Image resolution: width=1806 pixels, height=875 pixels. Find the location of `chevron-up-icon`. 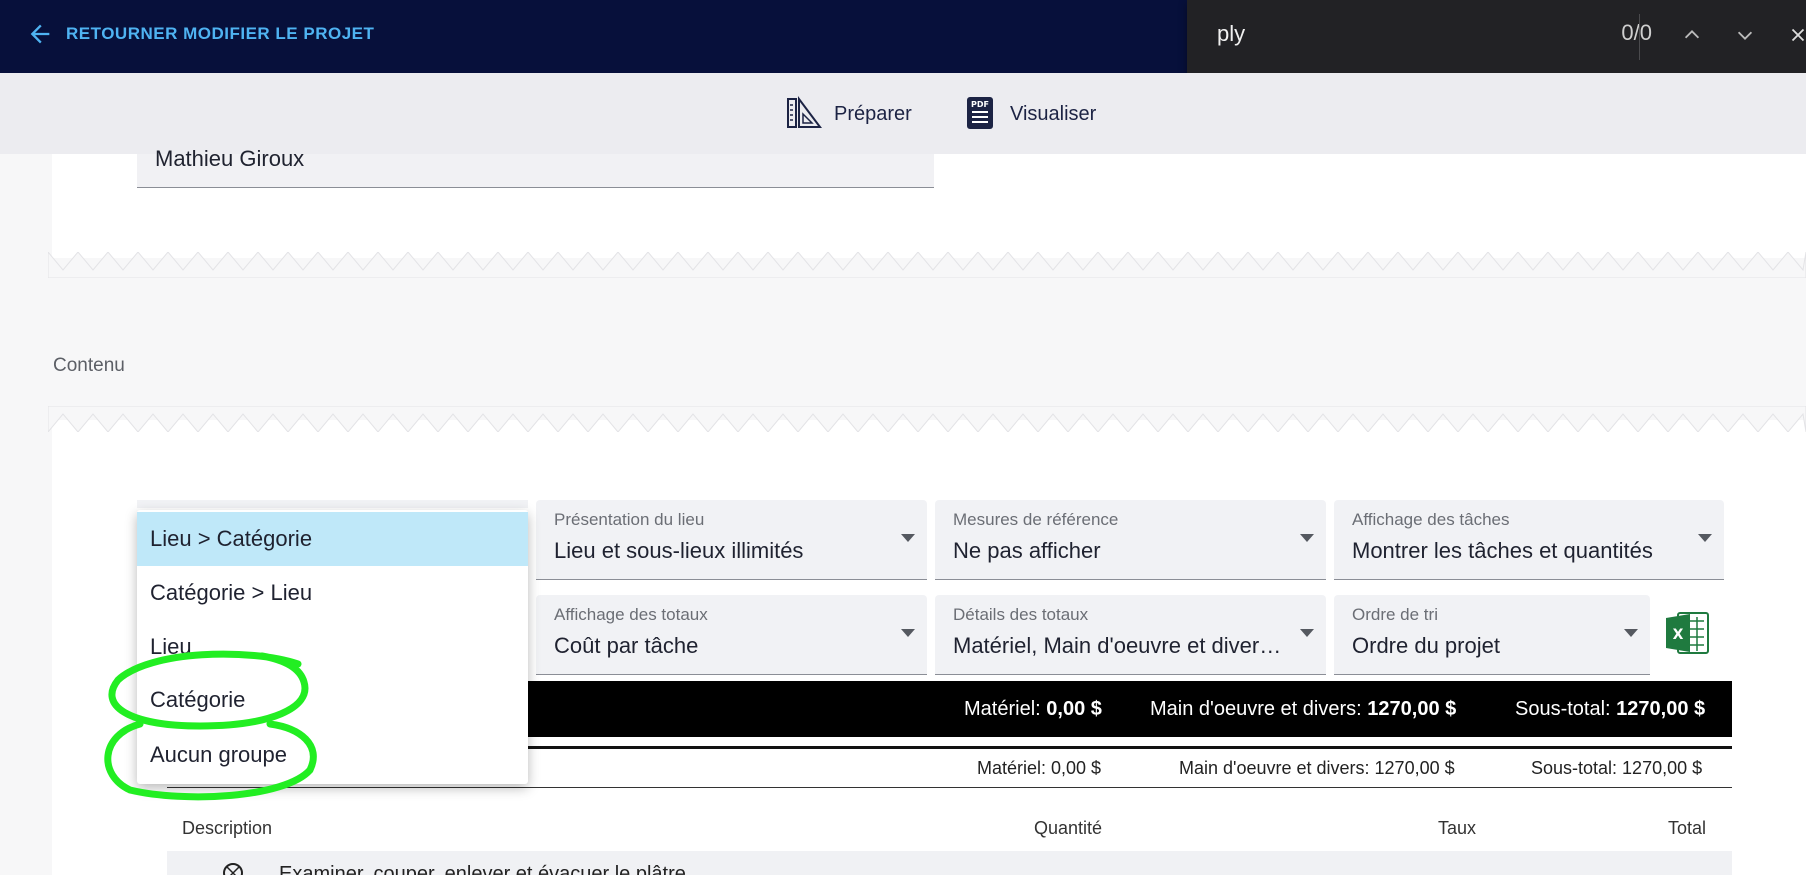

chevron-up-icon is located at coordinates (1692, 34).